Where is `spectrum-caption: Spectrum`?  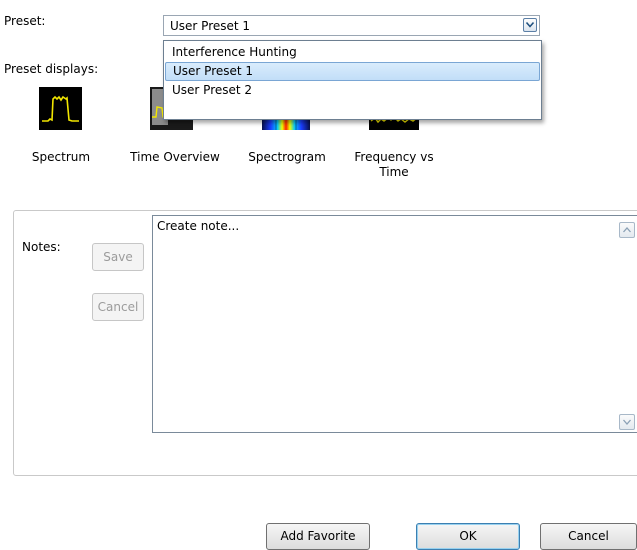 spectrum-caption: Spectrum is located at coordinates (61, 157).